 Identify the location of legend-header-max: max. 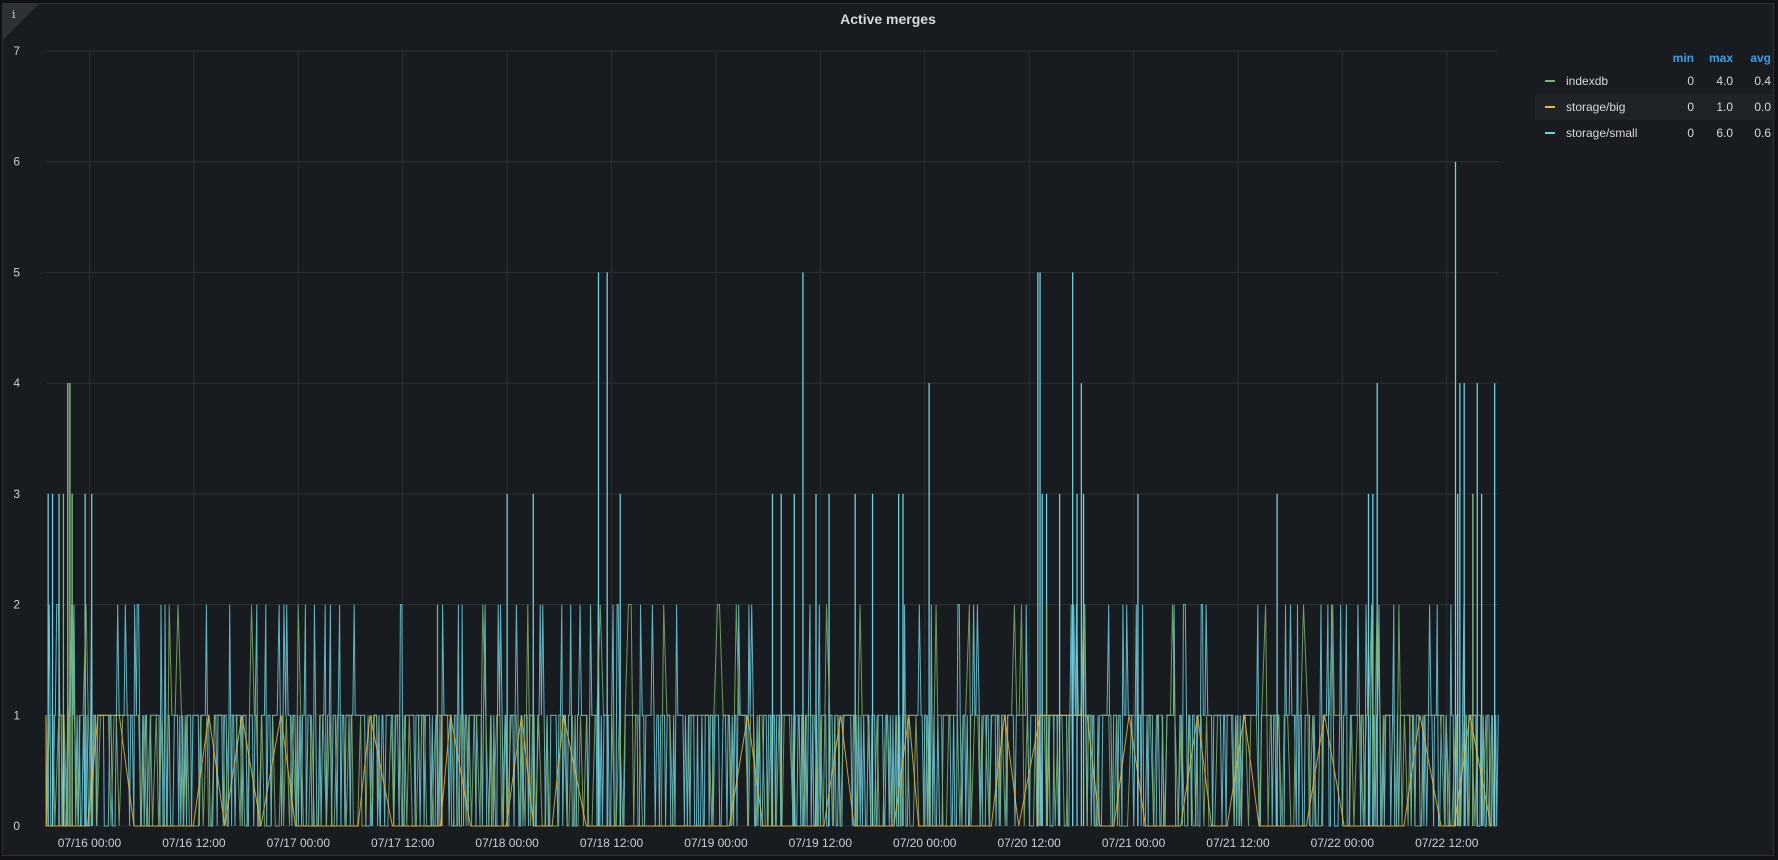
(1713, 58).